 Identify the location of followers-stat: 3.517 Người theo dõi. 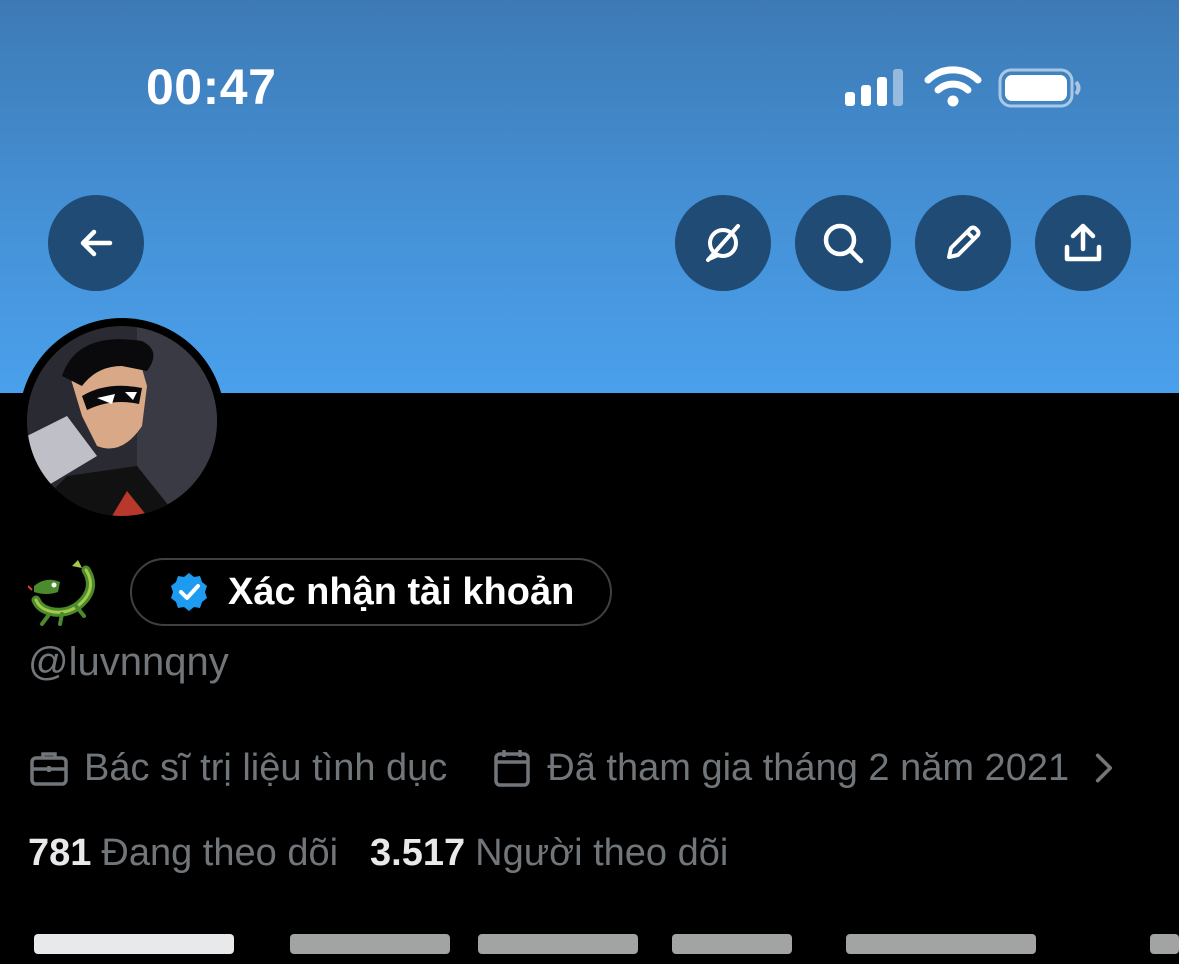
(549, 853).